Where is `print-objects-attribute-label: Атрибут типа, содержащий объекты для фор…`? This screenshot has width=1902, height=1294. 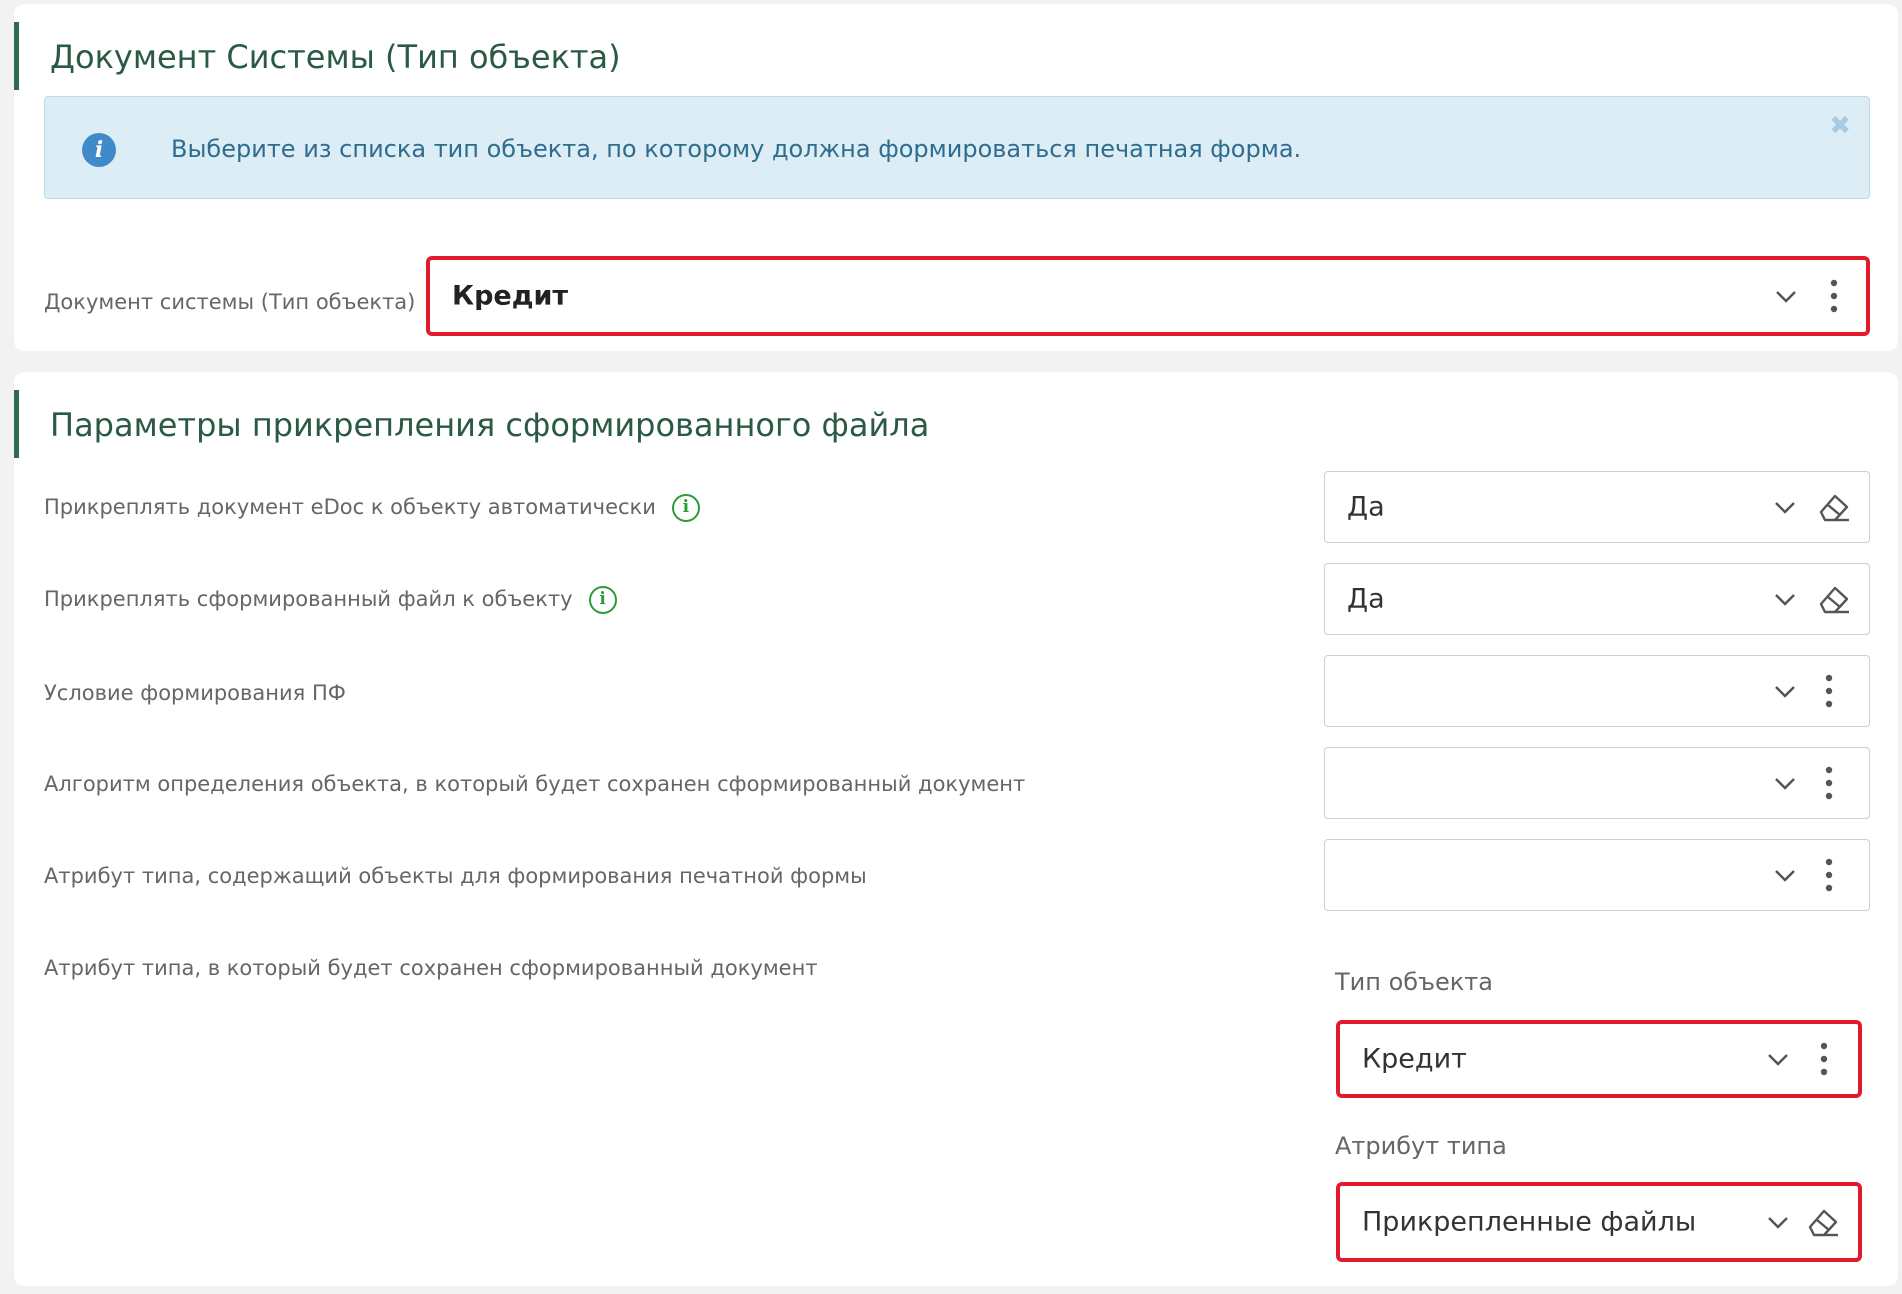
print-objects-attribute-label: Атрибут типа, содержащий объекты для фор… is located at coordinates (455, 876).